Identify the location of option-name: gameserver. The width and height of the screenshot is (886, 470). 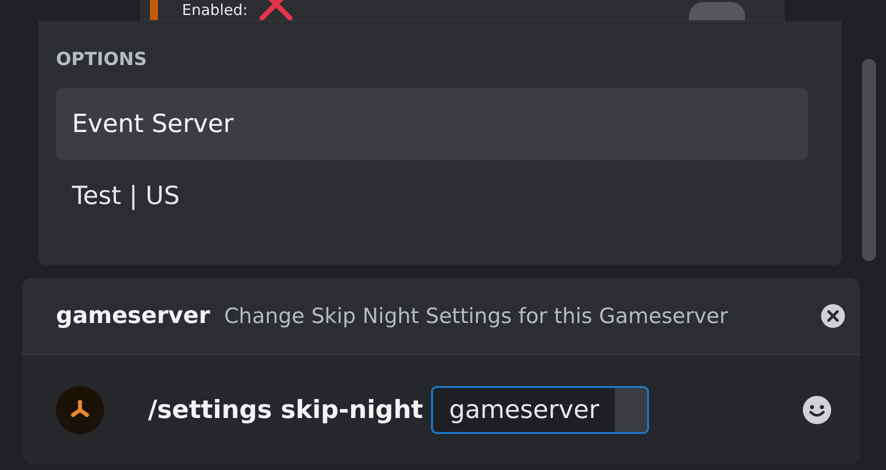
(133, 316).